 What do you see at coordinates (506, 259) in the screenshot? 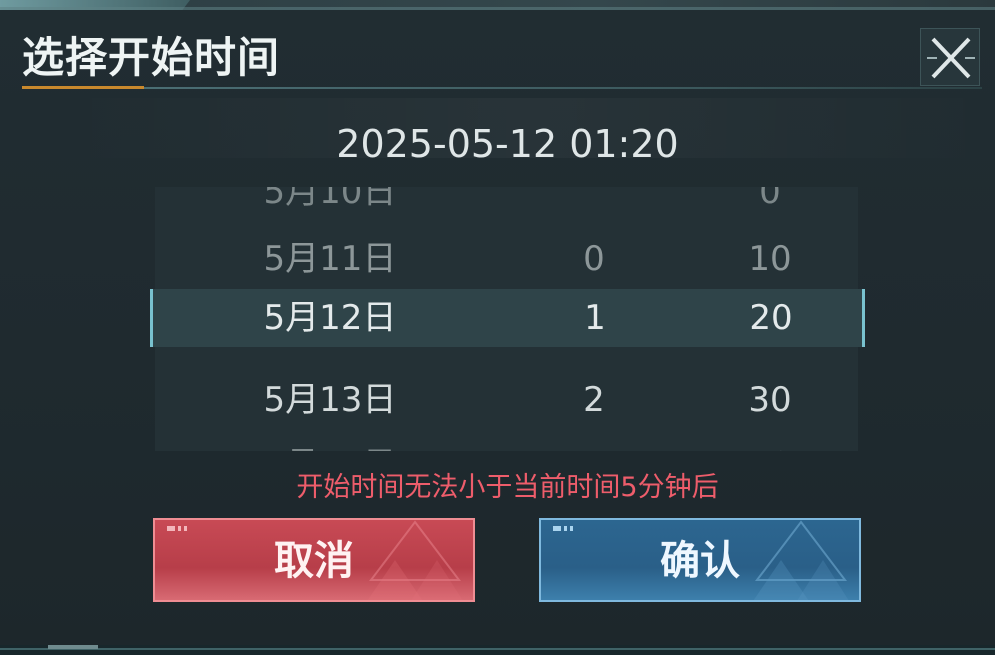
I see `picker-row: 5月11日 0 10` at bounding box center [506, 259].